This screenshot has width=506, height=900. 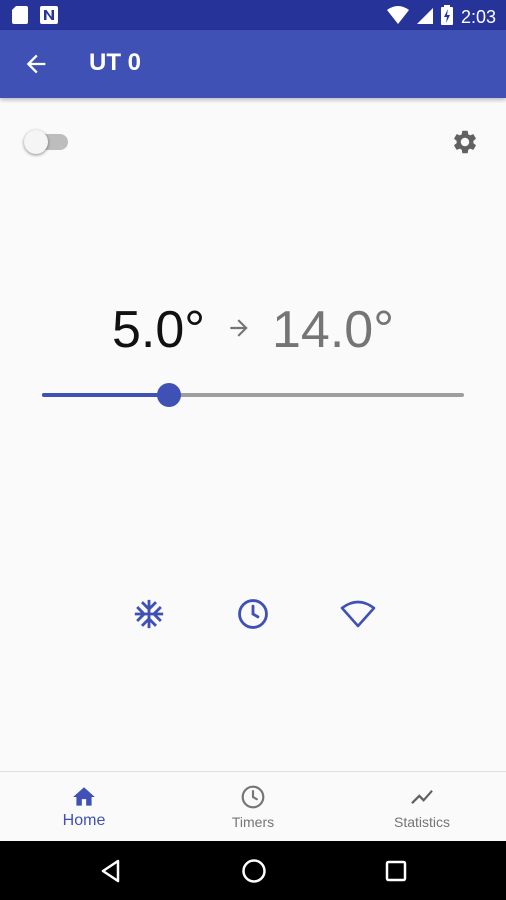 What do you see at coordinates (49, 17) in the screenshot?
I see `n-notification-icon` at bounding box center [49, 17].